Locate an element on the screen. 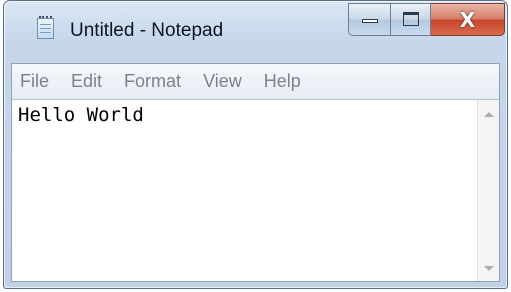 This screenshot has height=292, width=511. editor-content: Hello World is located at coordinates (81, 115).